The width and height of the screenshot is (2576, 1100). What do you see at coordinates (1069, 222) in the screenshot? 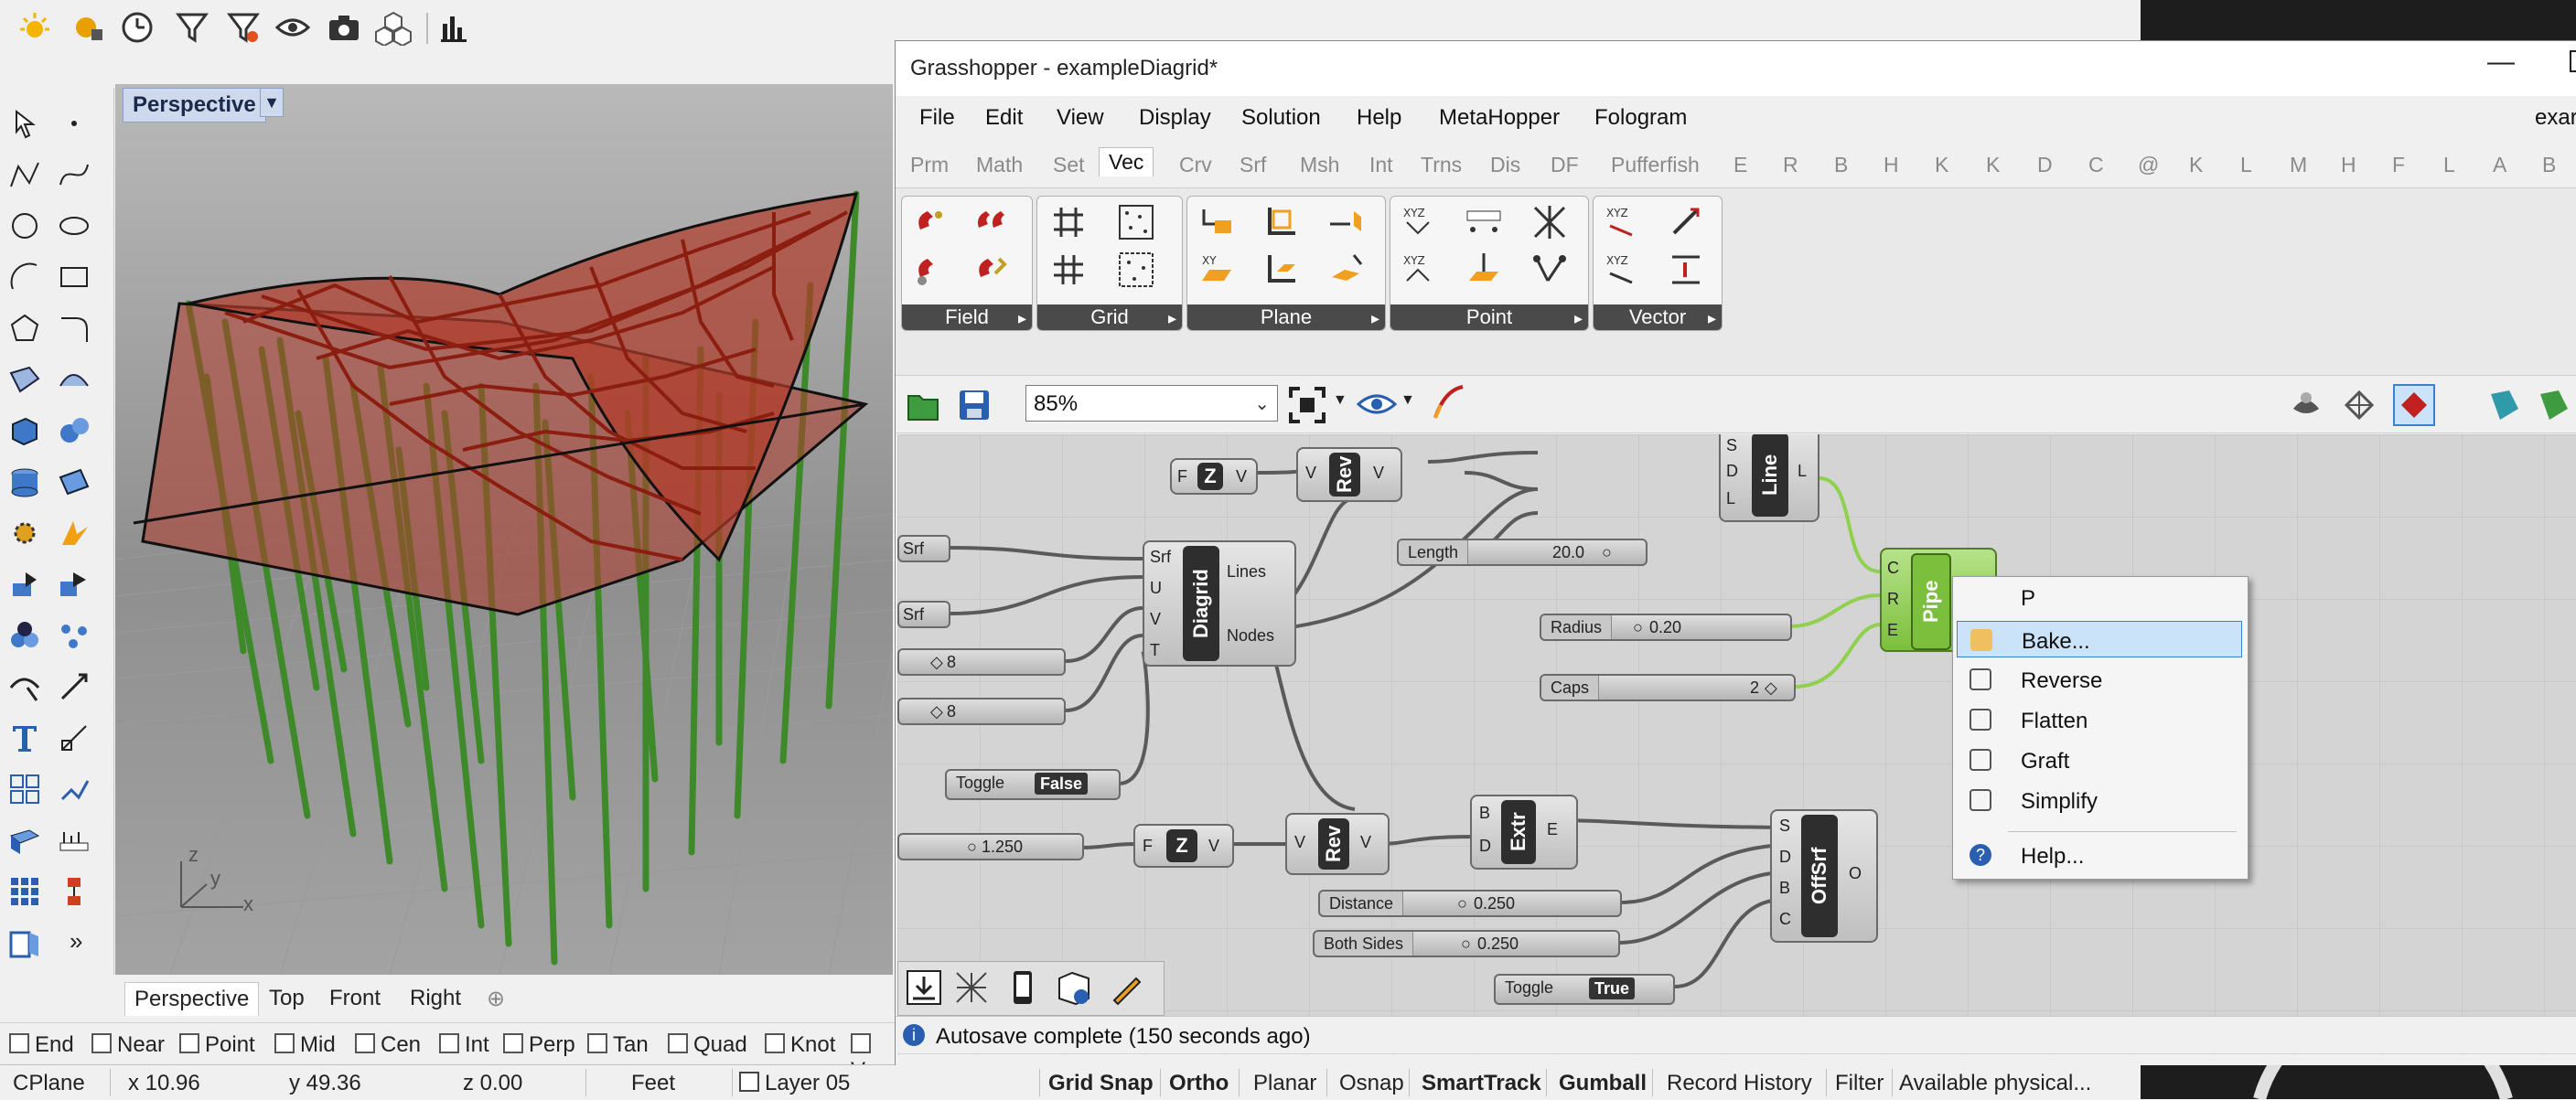
I see `square-grid-icon` at bounding box center [1069, 222].